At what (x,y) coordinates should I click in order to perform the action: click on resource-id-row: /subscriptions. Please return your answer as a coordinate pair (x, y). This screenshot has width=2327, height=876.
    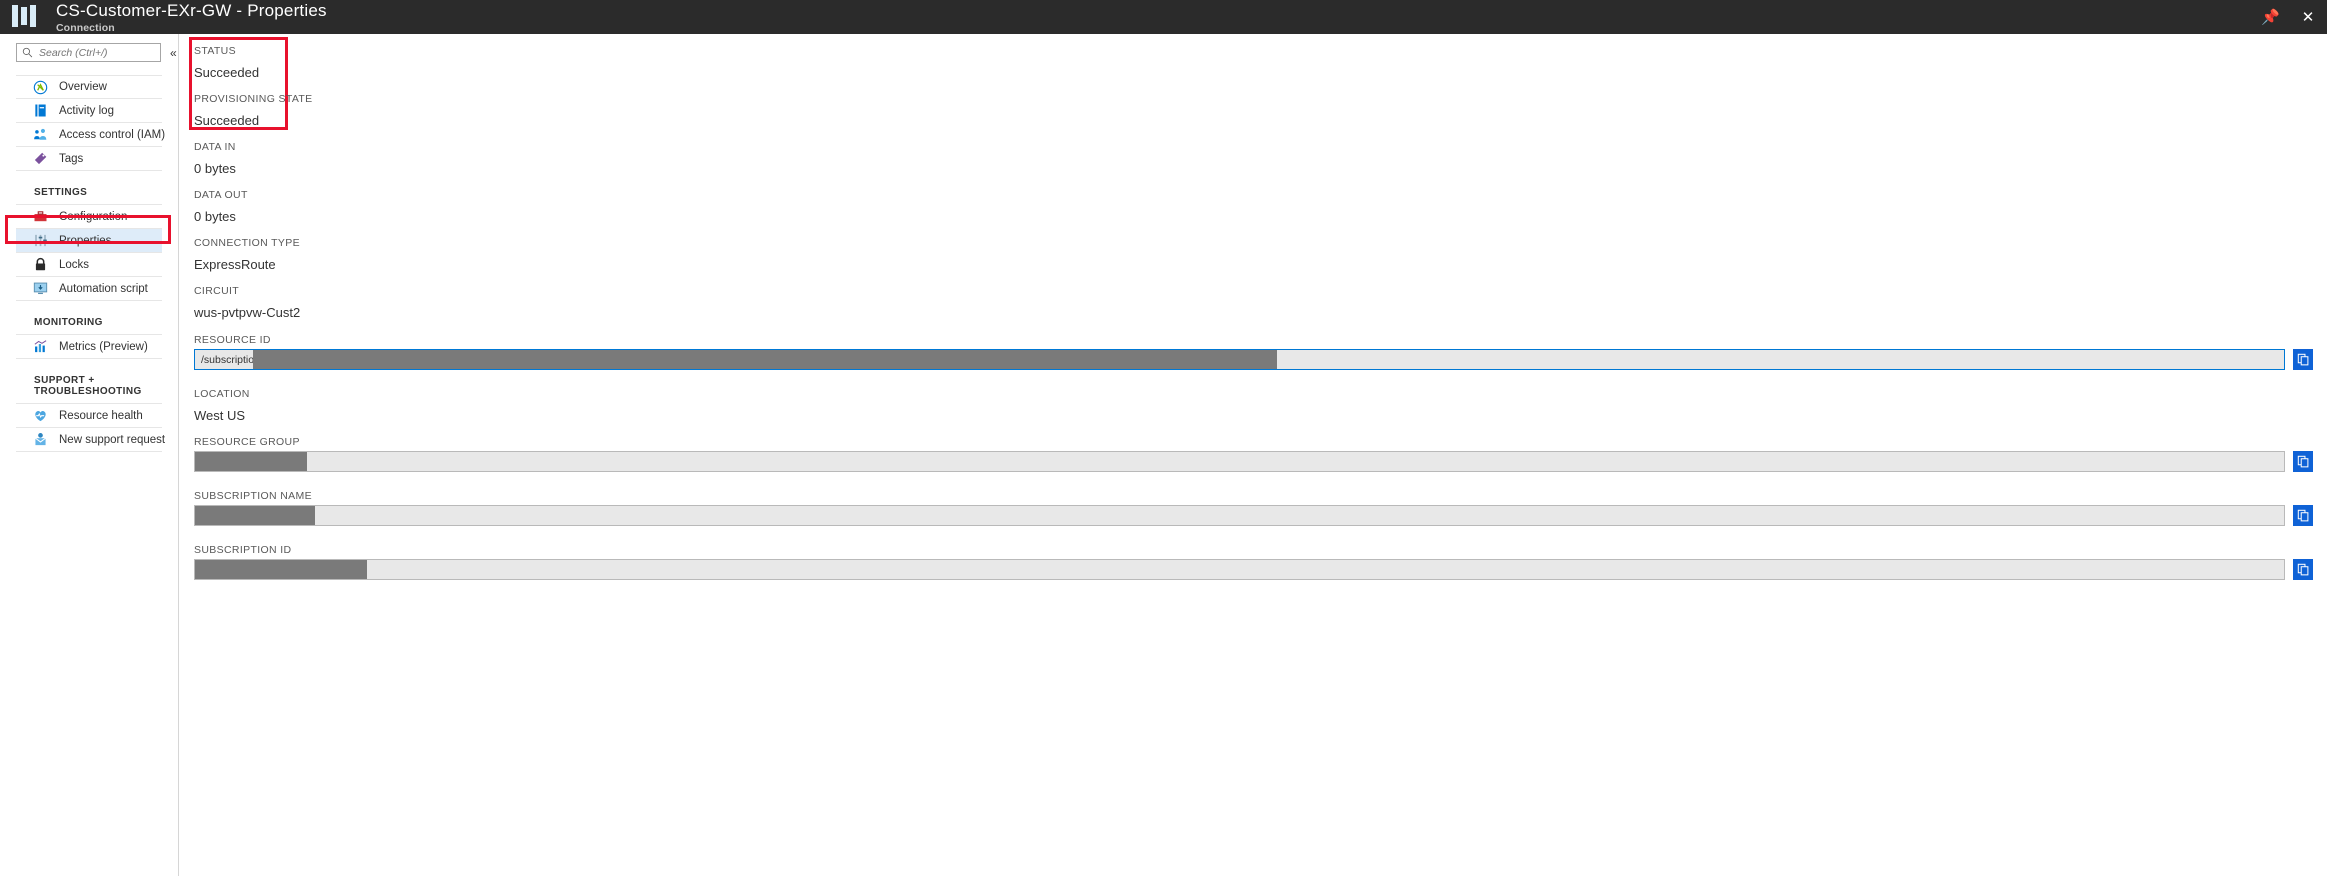
    Looking at the image, I should click on (1253, 359).